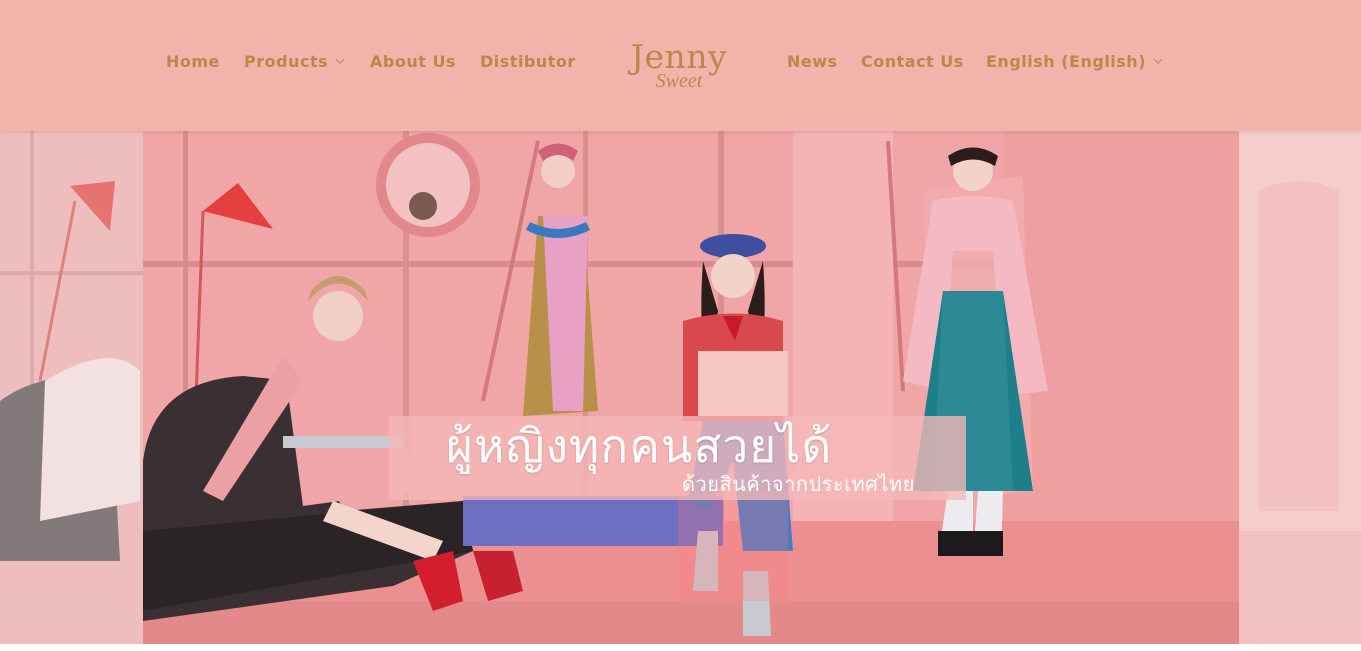  I want to click on site-logo: Jenny Sweet, so click(679, 70).